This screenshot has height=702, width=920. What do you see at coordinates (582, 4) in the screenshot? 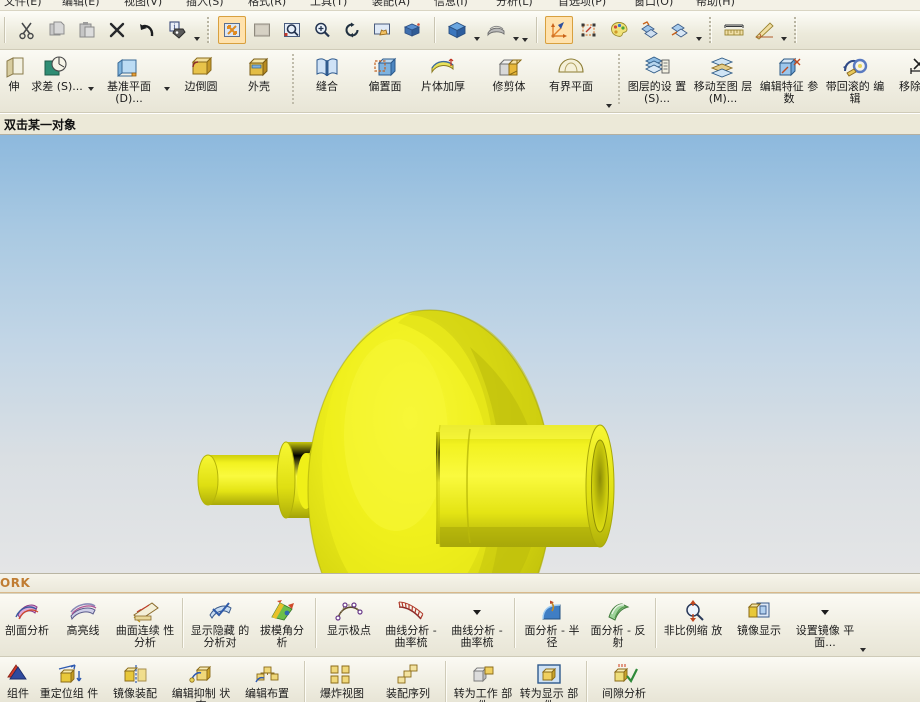
I see `menu-item-preferences: 首选项(P)` at bounding box center [582, 4].